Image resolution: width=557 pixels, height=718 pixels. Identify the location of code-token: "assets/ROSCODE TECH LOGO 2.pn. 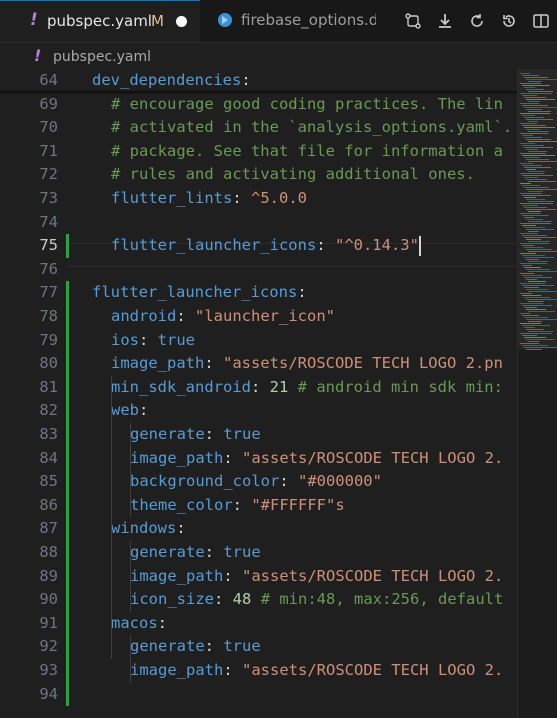
(363, 363).